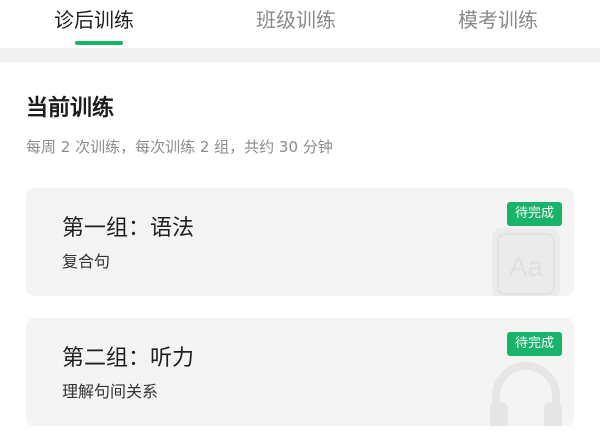 This screenshot has height=434, width=600. I want to click on tab-mock-exam-training: 模考训练, so click(498, 20).